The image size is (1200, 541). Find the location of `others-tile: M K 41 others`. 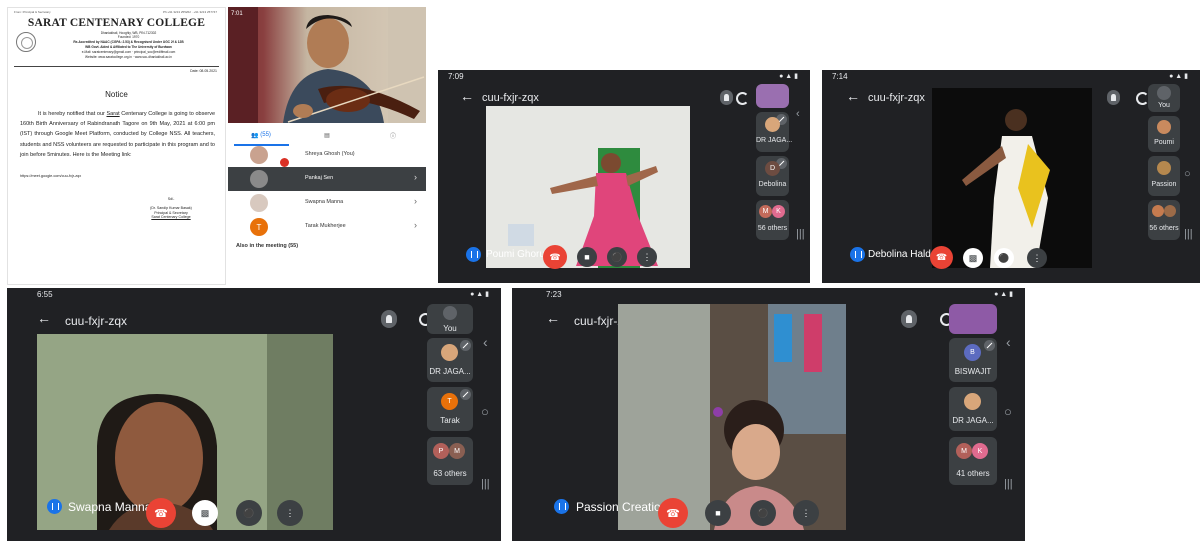

others-tile: M K 41 others is located at coordinates (973, 461).